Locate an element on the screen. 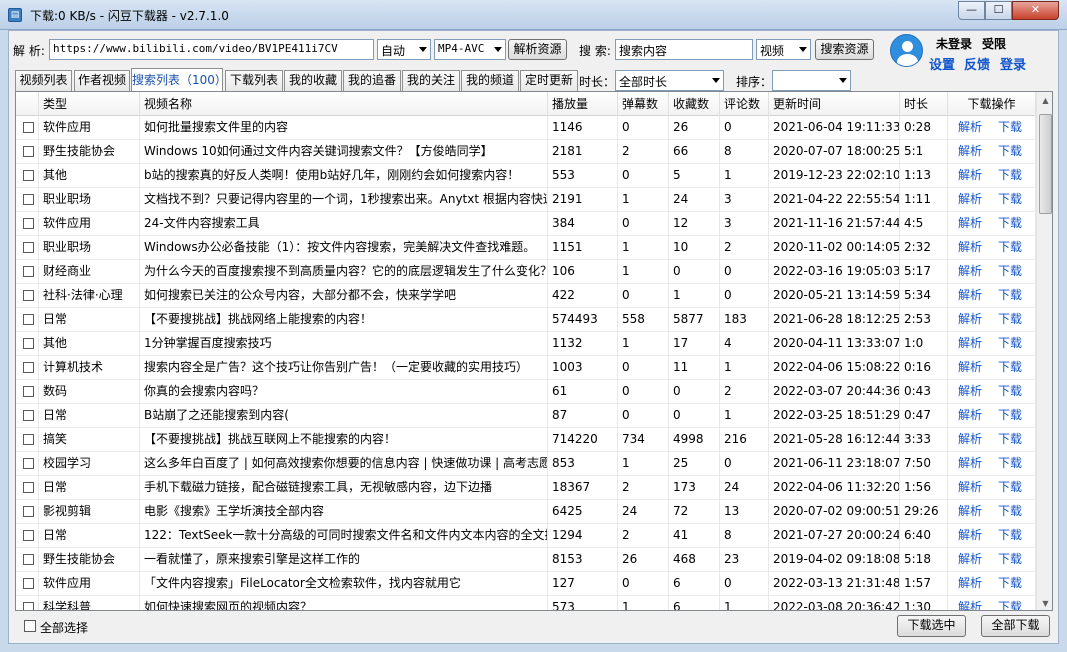  minimize-button: — is located at coordinates (971, 10).